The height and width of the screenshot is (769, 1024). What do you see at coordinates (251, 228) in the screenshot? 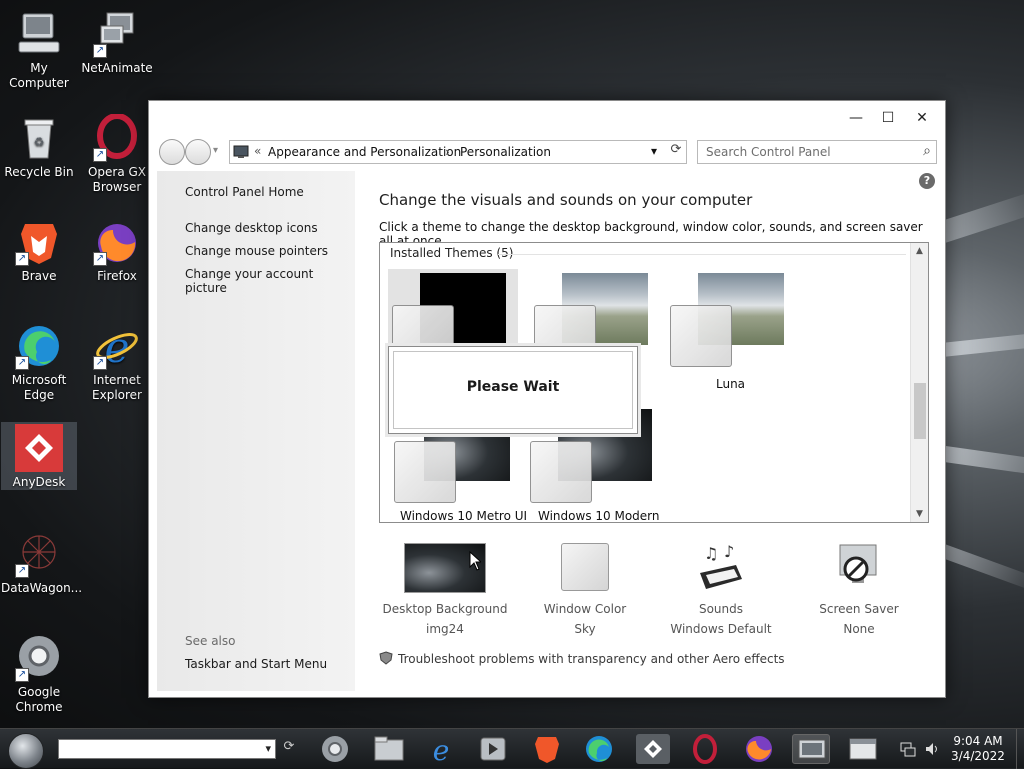
I see `change-desktop-icons-link: Change desktop icons` at bounding box center [251, 228].